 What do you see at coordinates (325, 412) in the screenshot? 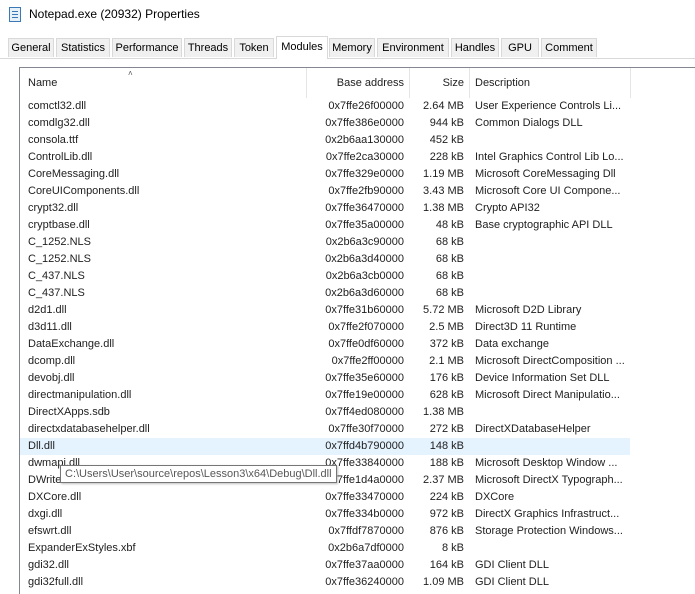
I see `table-row: DirectXApps.sdb 0x7ff4ed080000 1.38 MB` at bounding box center [325, 412].